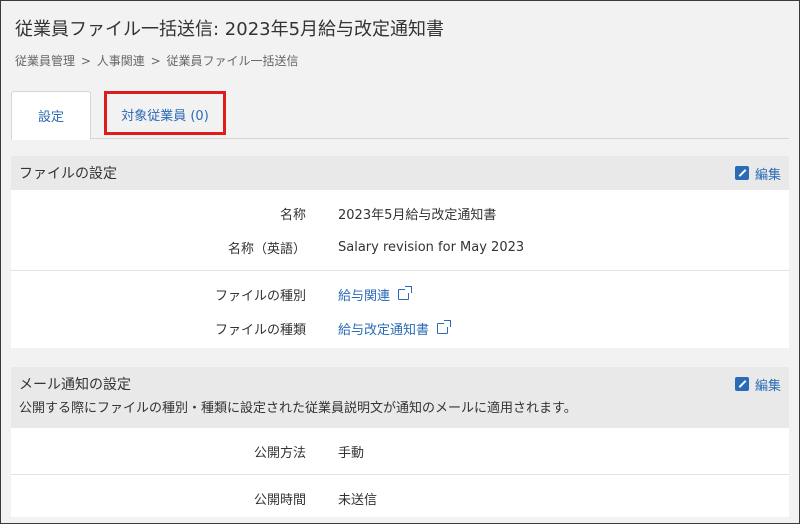 The image size is (800, 524). I want to click on breadcrumb: 従業員管理 > 人事関連 > 従業員ファイル一括送信, so click(157, 60).